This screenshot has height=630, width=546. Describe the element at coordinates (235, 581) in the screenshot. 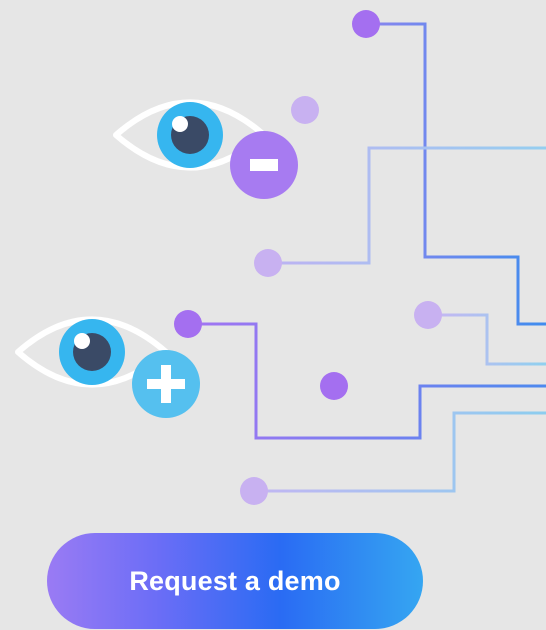

I see `request-demo-button: Request a demo` at that location.